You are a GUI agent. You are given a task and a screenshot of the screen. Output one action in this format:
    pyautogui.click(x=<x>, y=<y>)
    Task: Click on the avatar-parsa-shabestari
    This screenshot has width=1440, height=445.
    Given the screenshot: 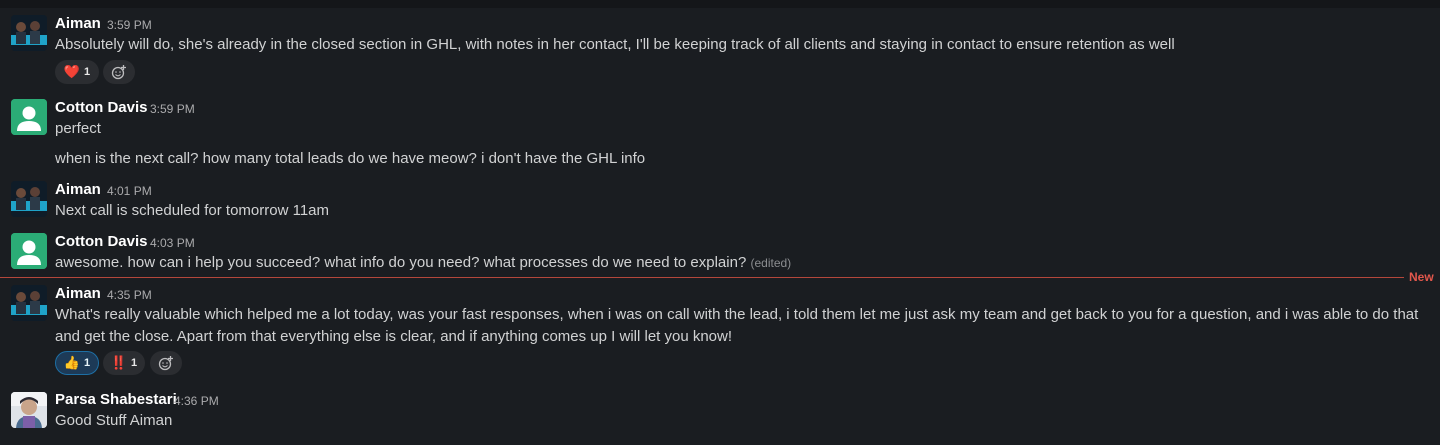 What is the action you would take?
    pyautogui.click(x=29, y=410)
    